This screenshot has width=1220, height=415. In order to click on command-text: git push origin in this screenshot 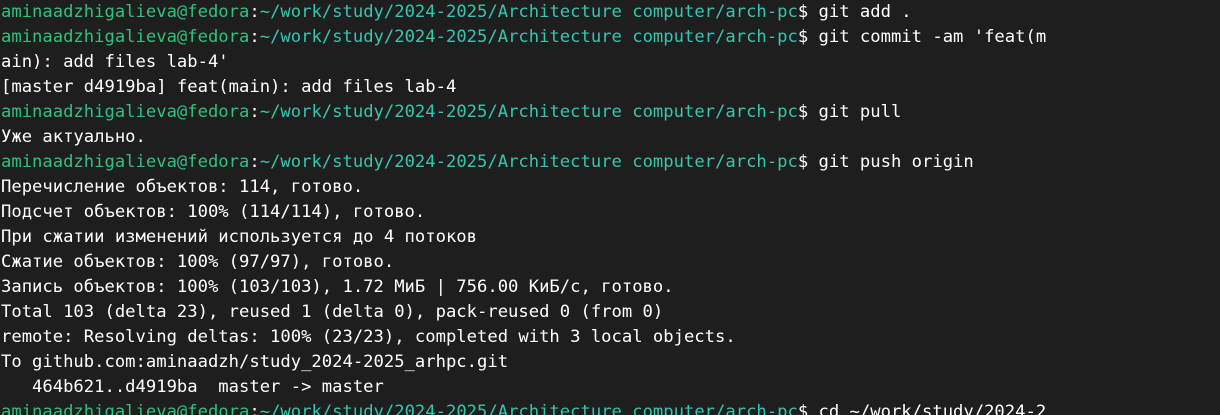, I will do `click(896, 162)`.